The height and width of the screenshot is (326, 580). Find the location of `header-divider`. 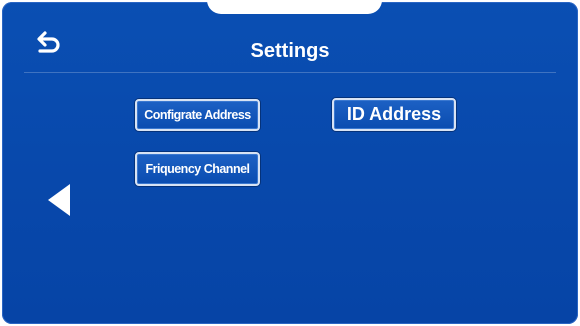

header-divider is located at coordinates (290, 72).